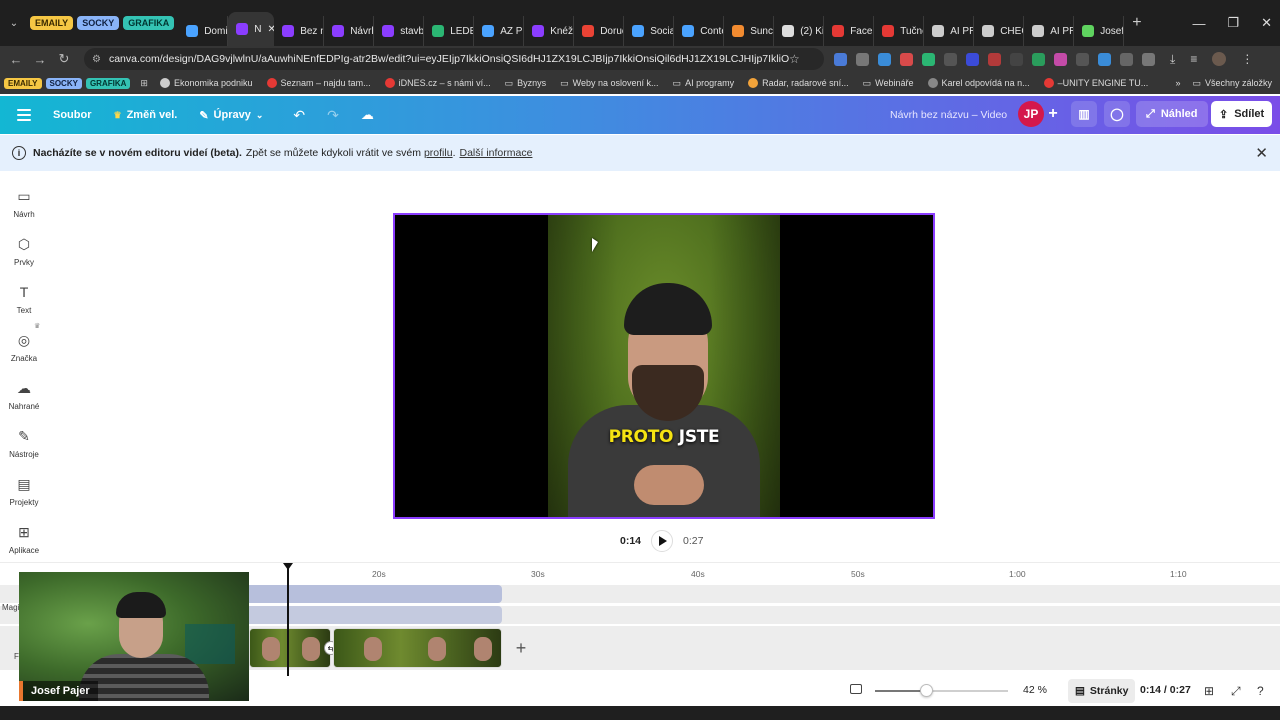  Describe the element at coordinates (16, 59) in the screenshot. I see `back-icon: ←` at that location.